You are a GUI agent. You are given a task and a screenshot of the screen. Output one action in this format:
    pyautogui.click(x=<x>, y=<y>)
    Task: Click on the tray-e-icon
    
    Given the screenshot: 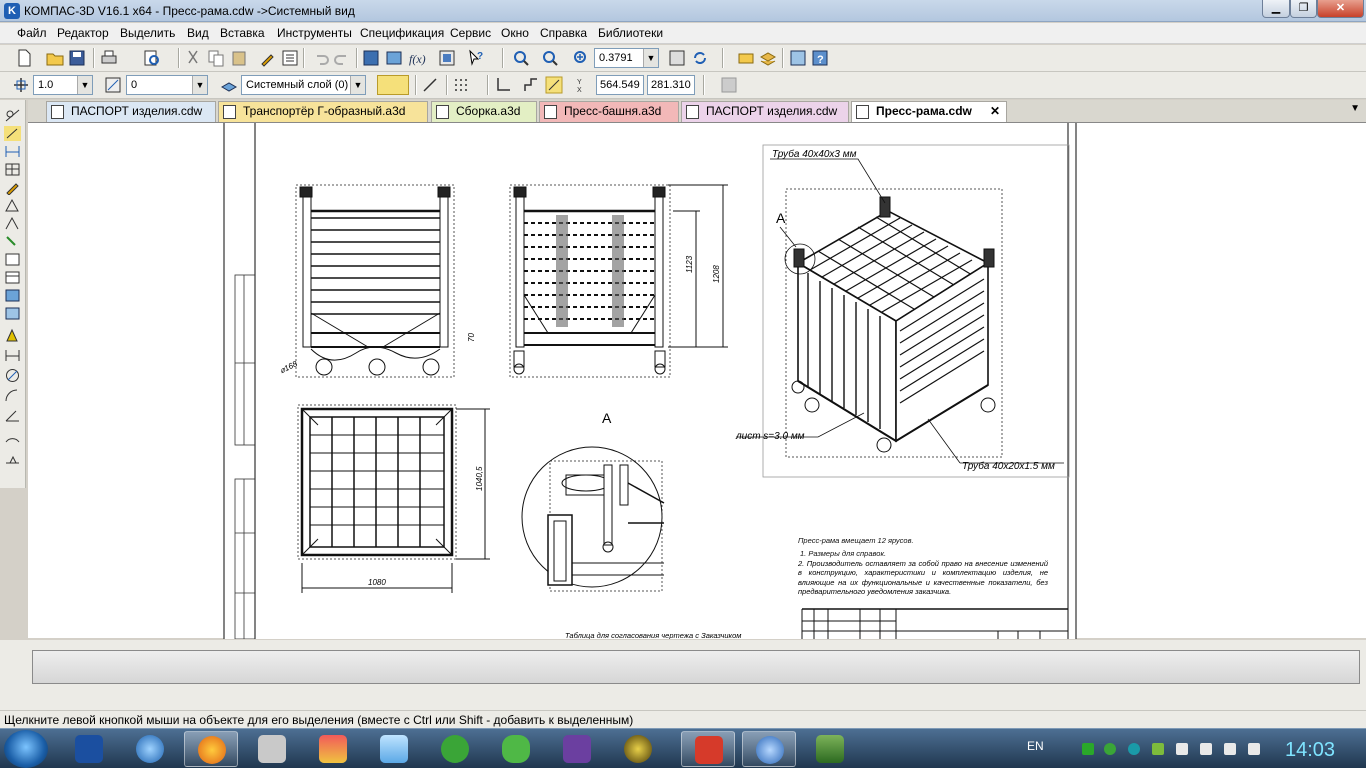 What is the action you would take?
    pyautogui.click(x=1134, y=749)
    